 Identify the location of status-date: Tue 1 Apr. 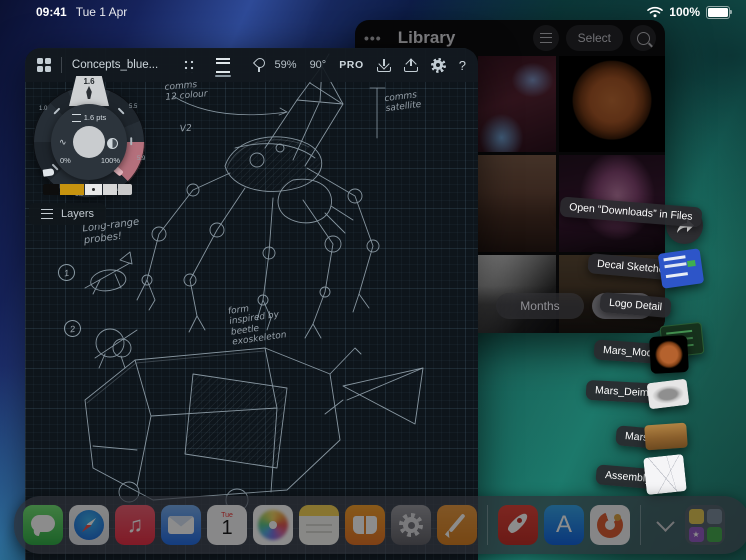
(101, 12).